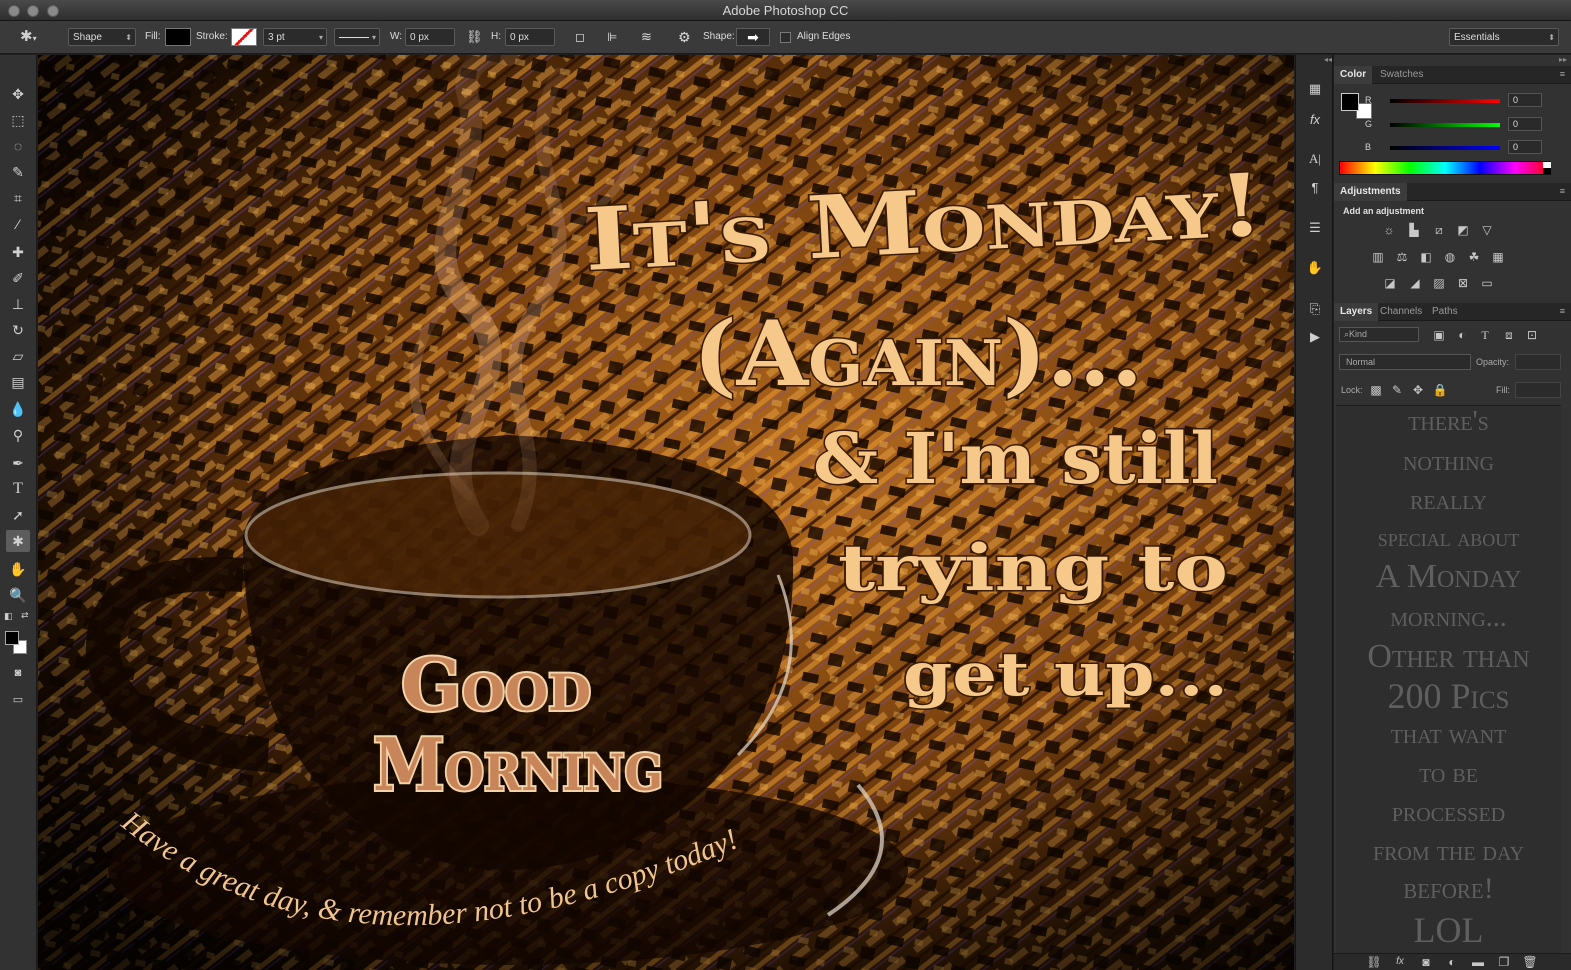  What do you see at coordinates (18, 224) in the screenshot?
I see `eyedropper-tool-icon: ⁄` at bounding box center [18, 224].